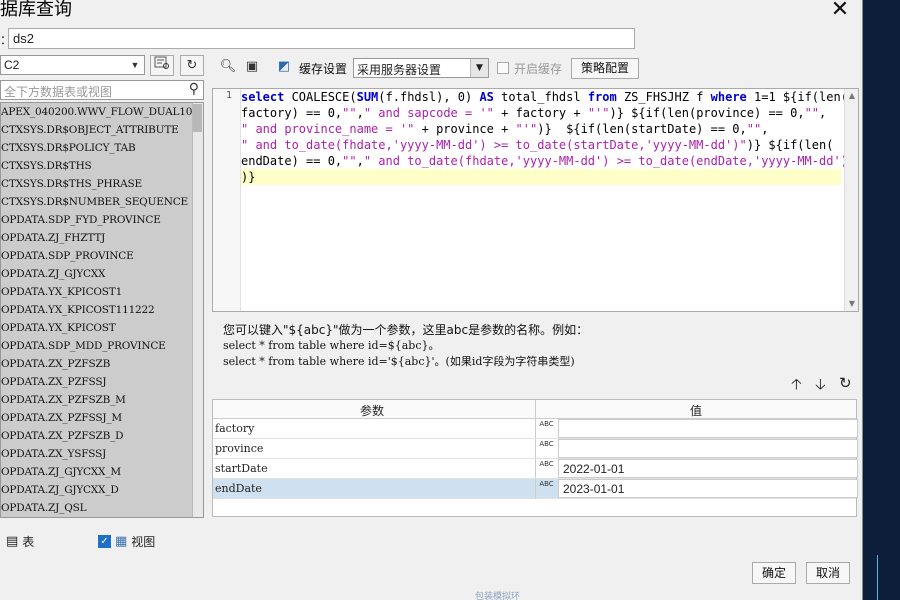  What do you see at coordinates (102, 436) in the screenshot?
I see `tree-item: OPDATA.ZX_PZFSZB_D` at bounding box center [102, 436].